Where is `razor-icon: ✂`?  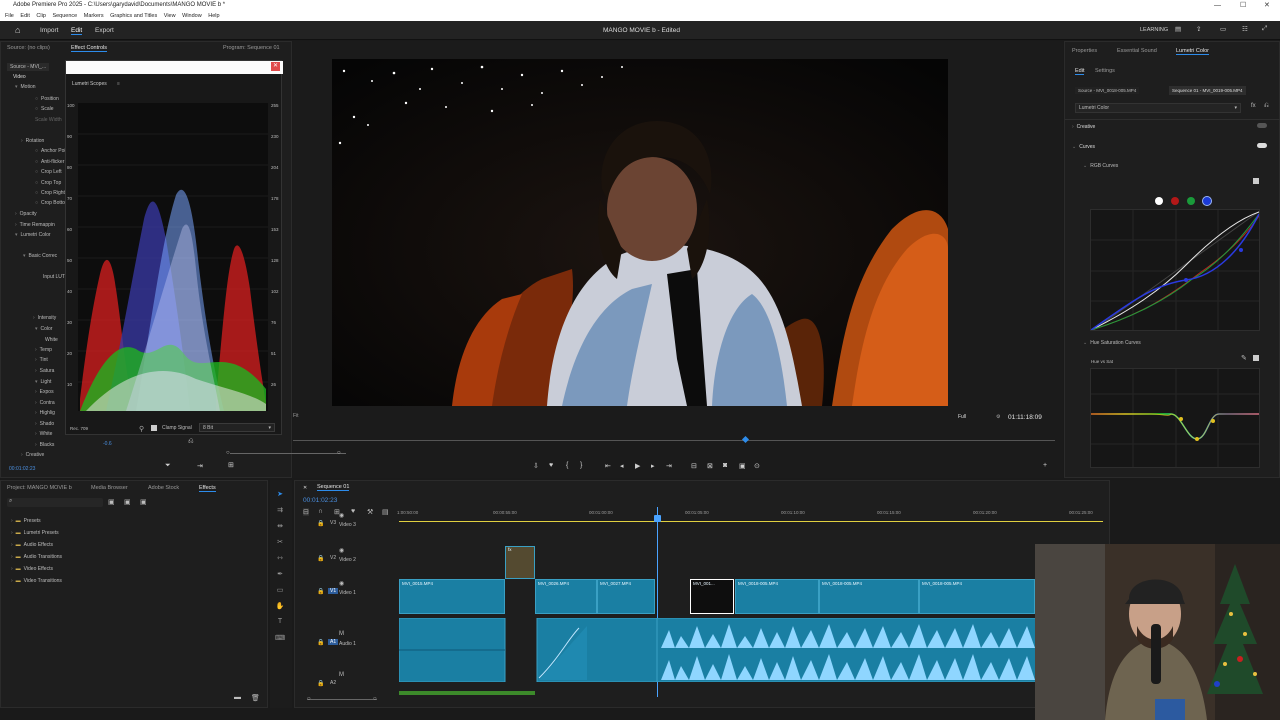
razor-icon: ✂ is located at coordinates (280, 542).